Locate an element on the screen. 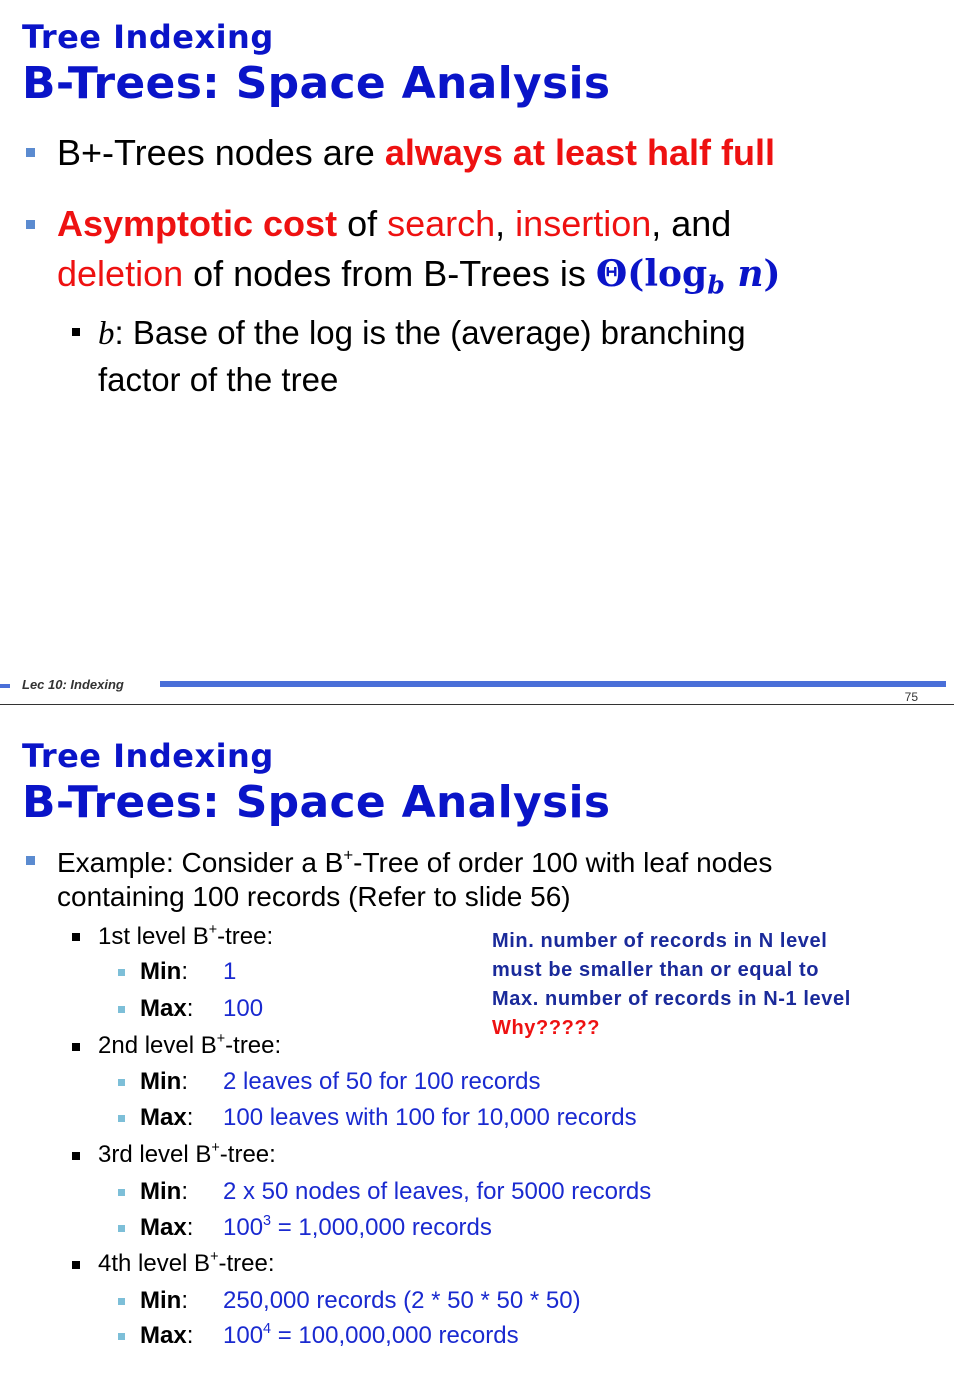 This screenshot has width=954, height=1383. footer-accent is located at coordinates (5, 686).